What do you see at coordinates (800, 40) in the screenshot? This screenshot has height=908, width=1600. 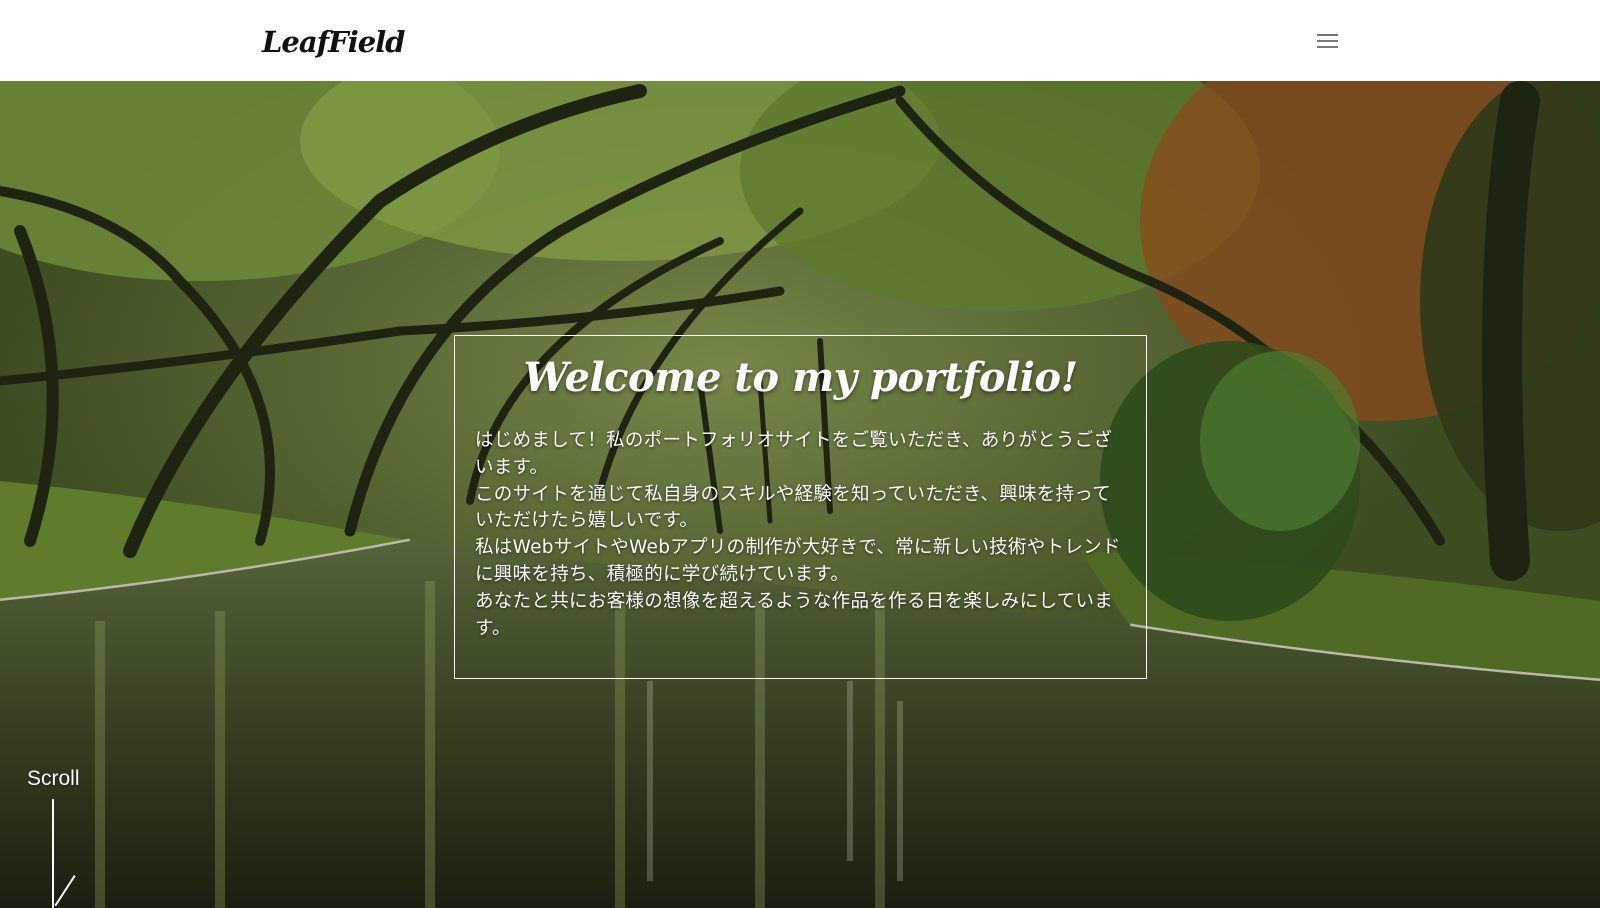 I see `site-header: LeafField` at bounding box center [800, 40].